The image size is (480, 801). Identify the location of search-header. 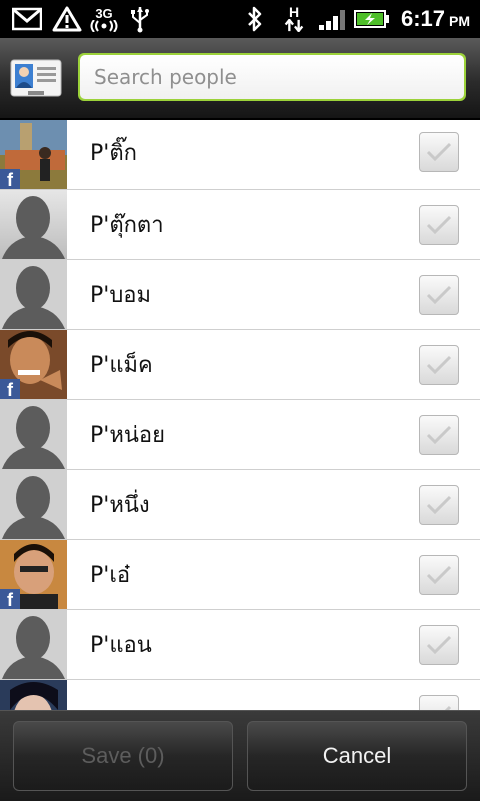
(240, 79).